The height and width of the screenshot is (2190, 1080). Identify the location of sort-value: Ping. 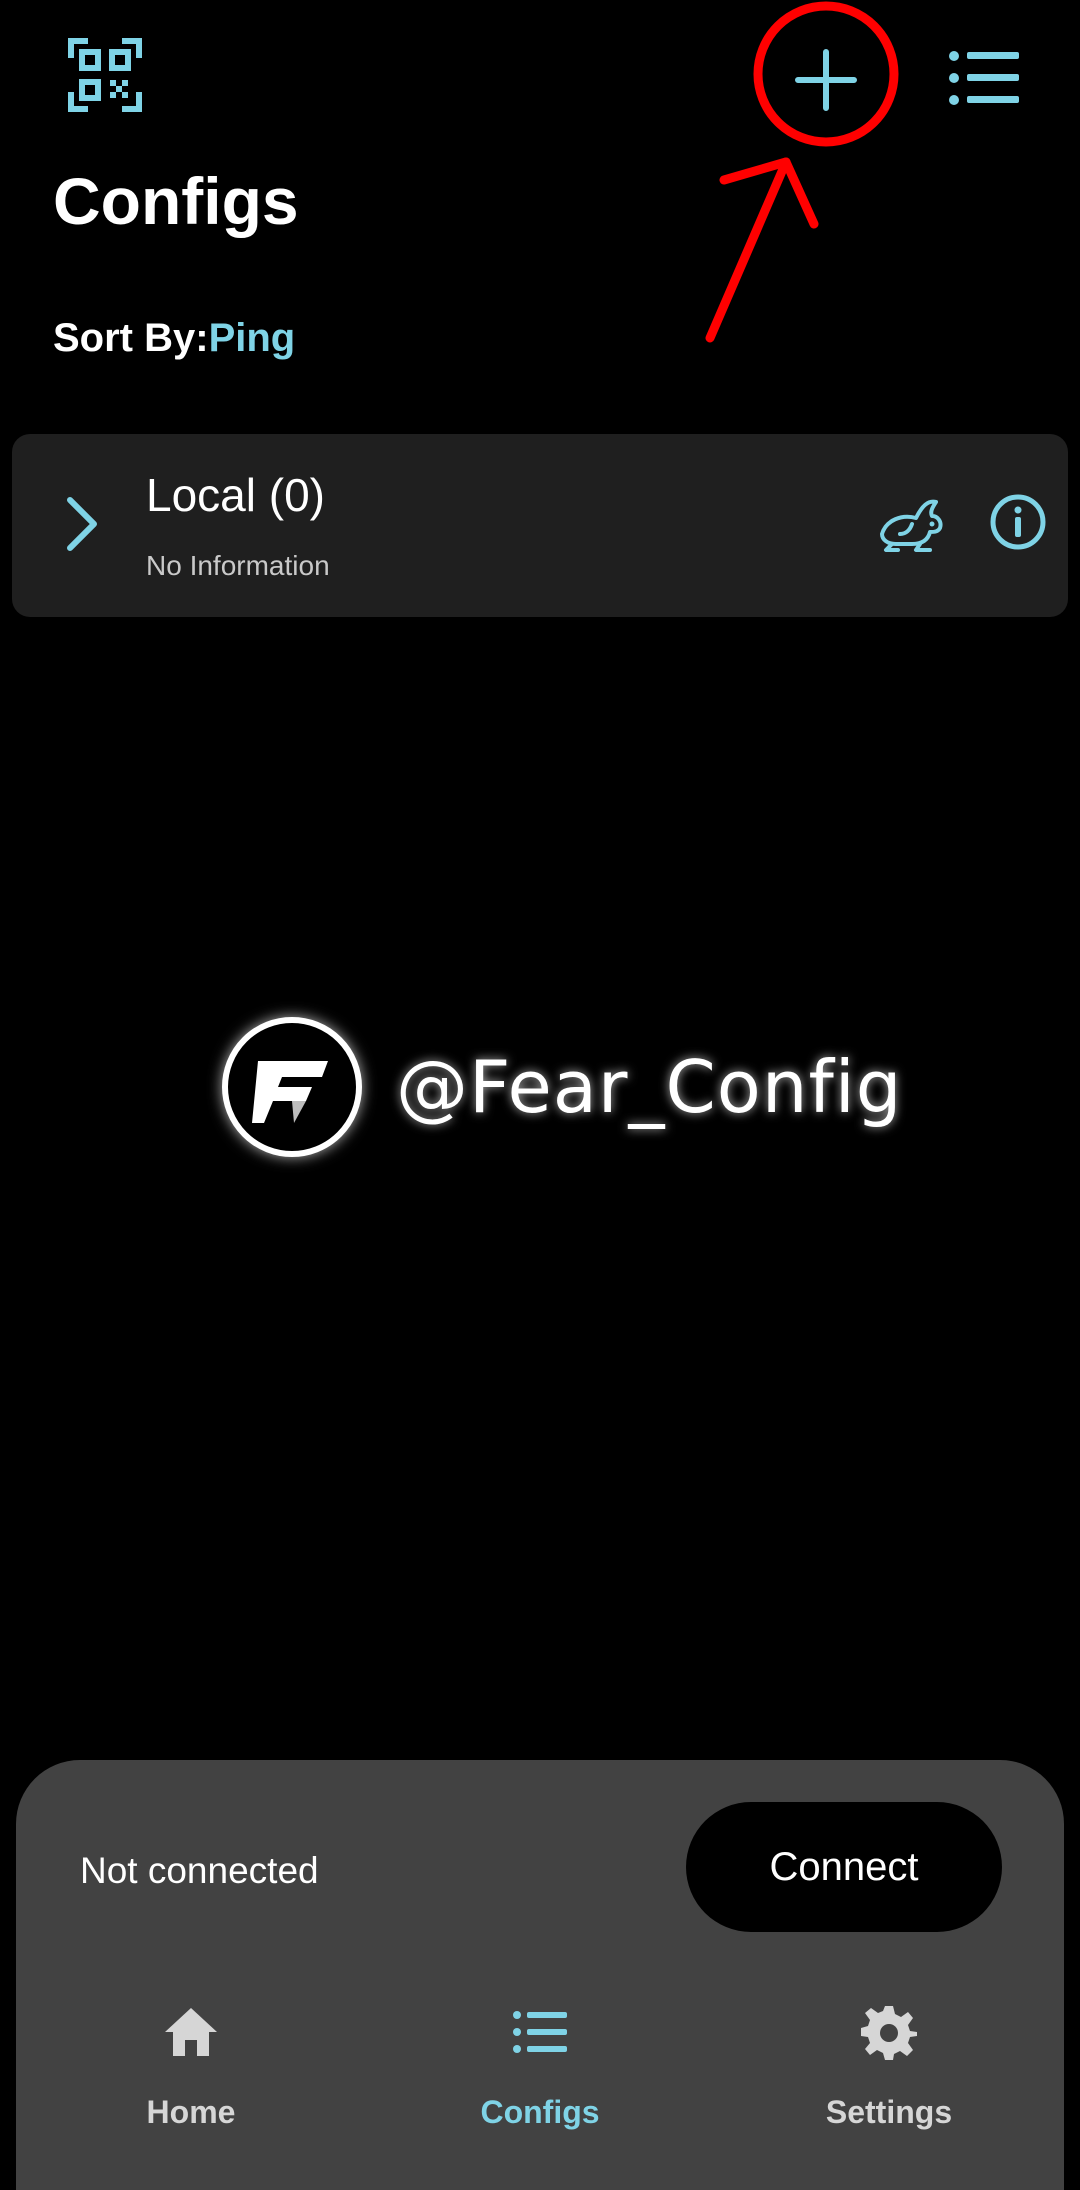
(252, 338).